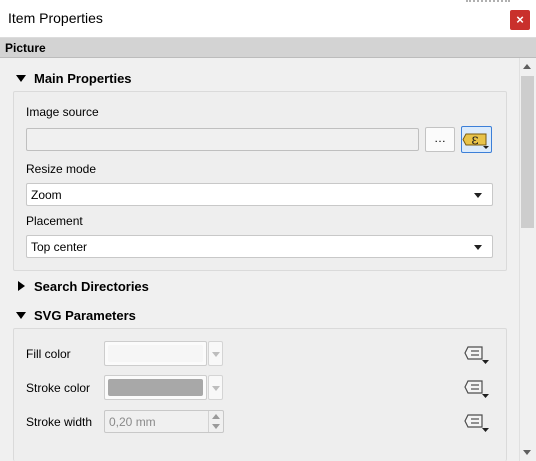 The image size is (536, 461). I want to click on stroke-width-value: 0,20 mm, so click(132, 422).